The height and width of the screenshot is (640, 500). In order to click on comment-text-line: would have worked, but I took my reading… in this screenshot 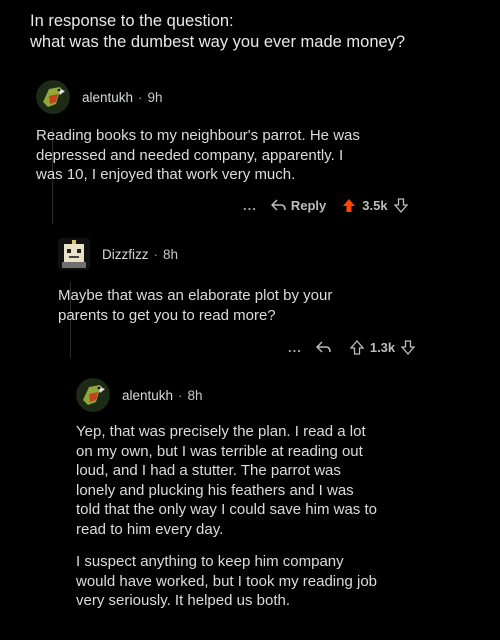, I will do `click(227, 581)`.